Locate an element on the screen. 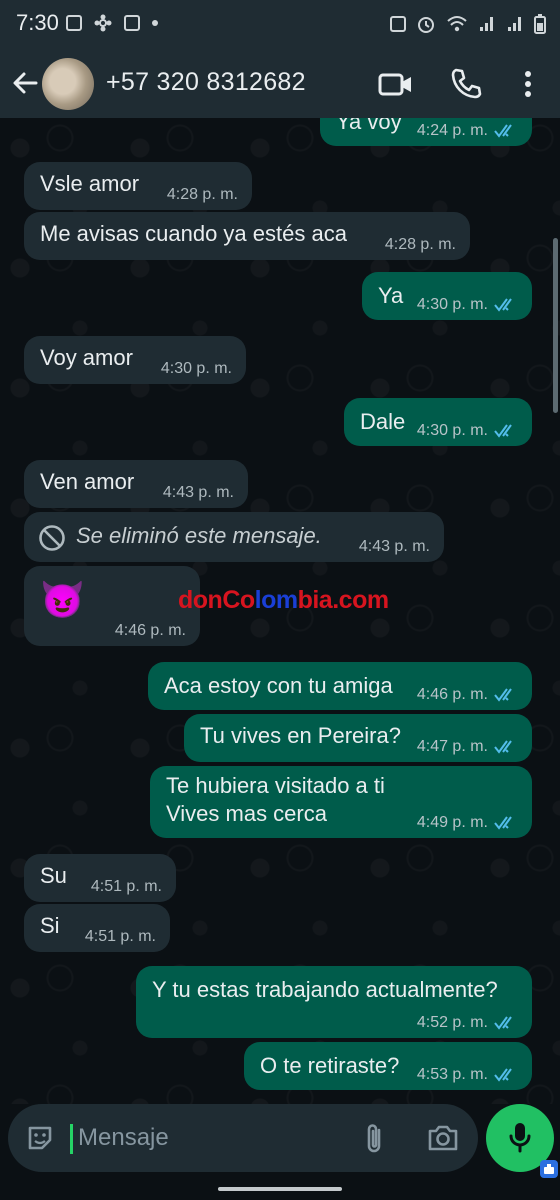 The width and height of the screenshot is (560, 1200). message-text: 😈 is located at coordinates (62, 599).